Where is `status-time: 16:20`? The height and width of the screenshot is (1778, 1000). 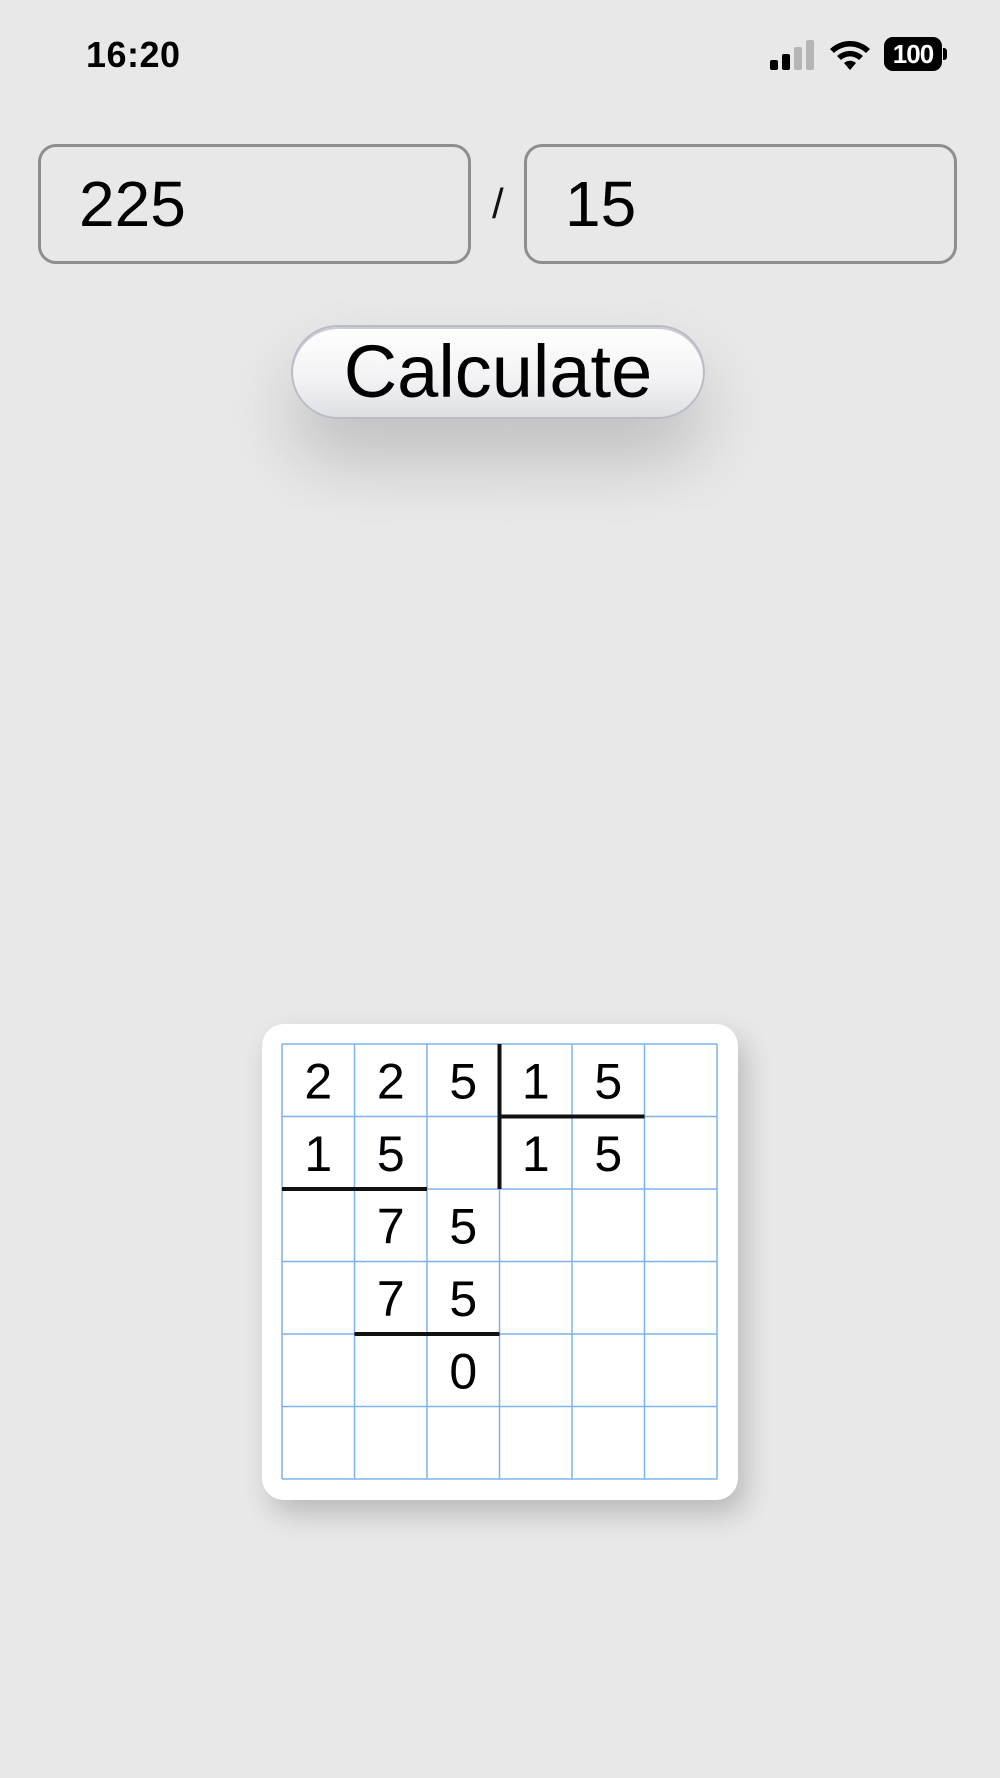 status-time: 16:20 is located at coordinates (133, 54).